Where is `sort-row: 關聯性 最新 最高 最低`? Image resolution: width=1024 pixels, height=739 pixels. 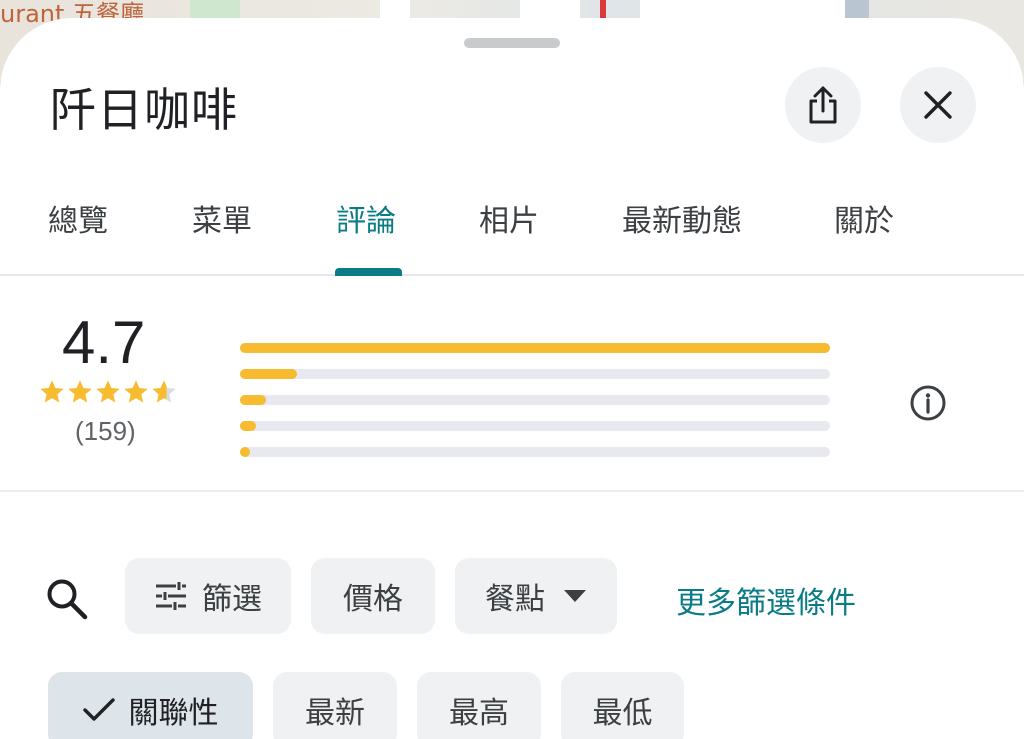
sort-row: 關聯性 最新 最高 最低 is located at coordinates (512, 705).